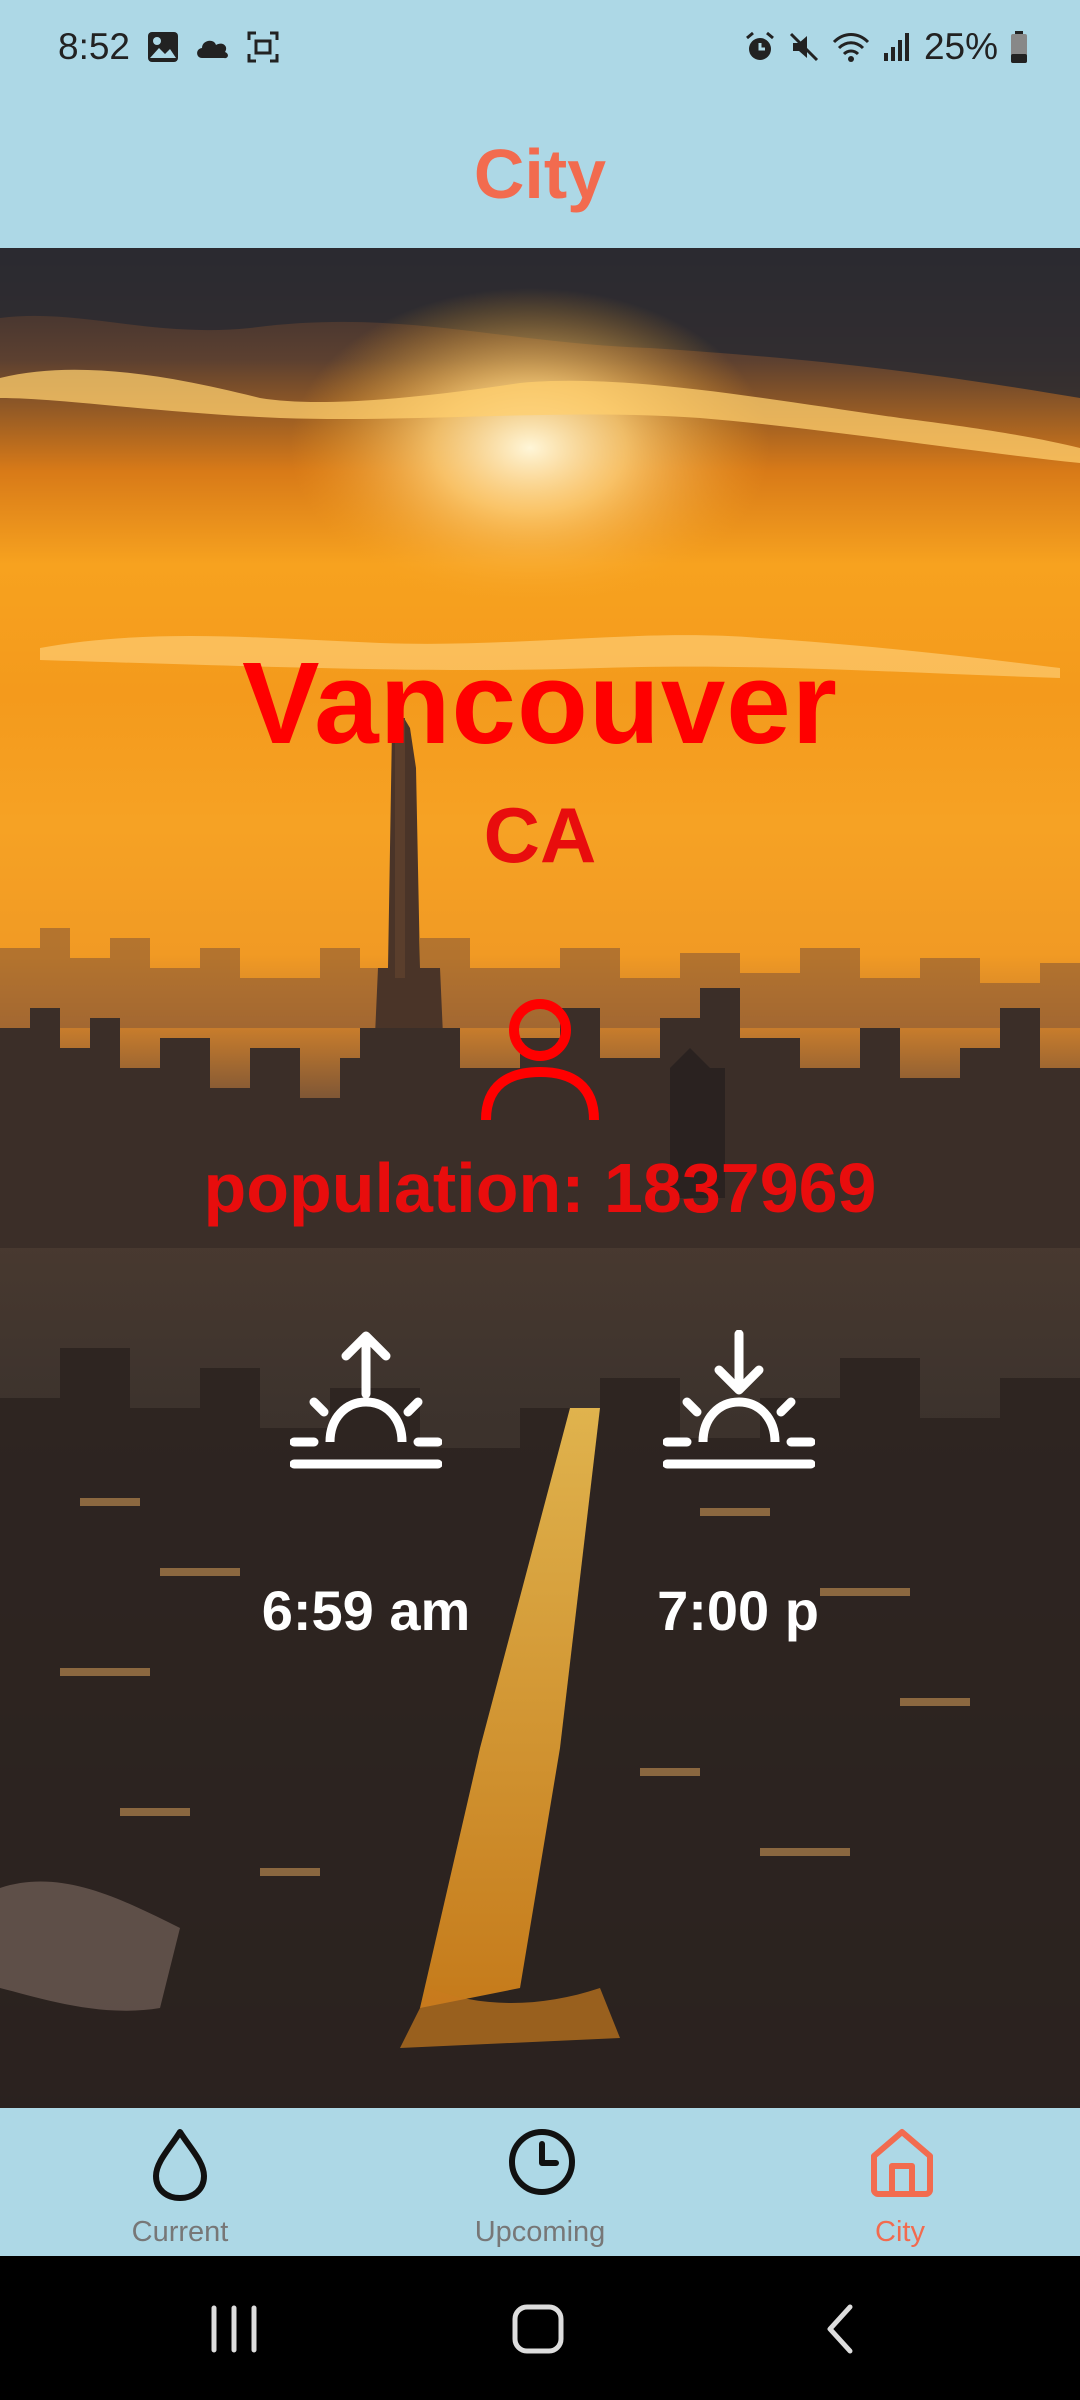  What do you see at coordinates (540, 835) in the screenshot?
I see `country-code: CA` at bounding box center [540, 835].